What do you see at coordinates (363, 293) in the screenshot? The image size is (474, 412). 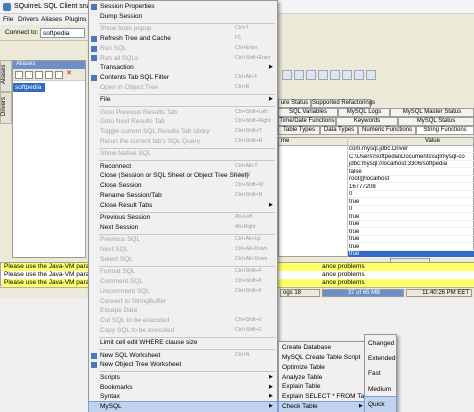 I see `memory-indicator: 37 of 65 MB` at bounding box center [363, 293].